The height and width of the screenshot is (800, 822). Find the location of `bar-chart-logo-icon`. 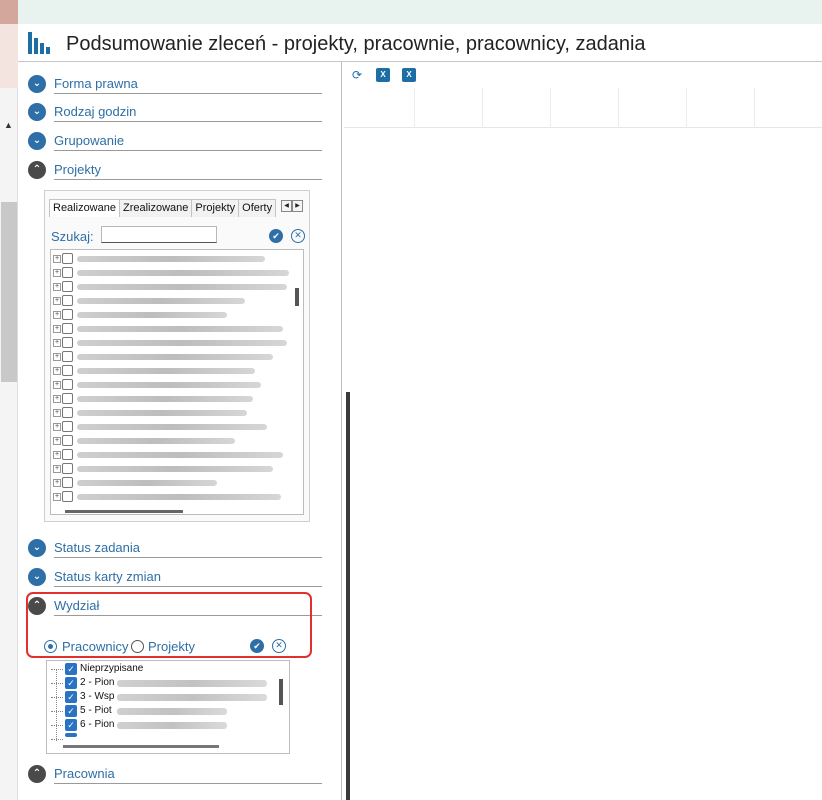

bar-chart-logo-icon is located at coordinates (39, 43).